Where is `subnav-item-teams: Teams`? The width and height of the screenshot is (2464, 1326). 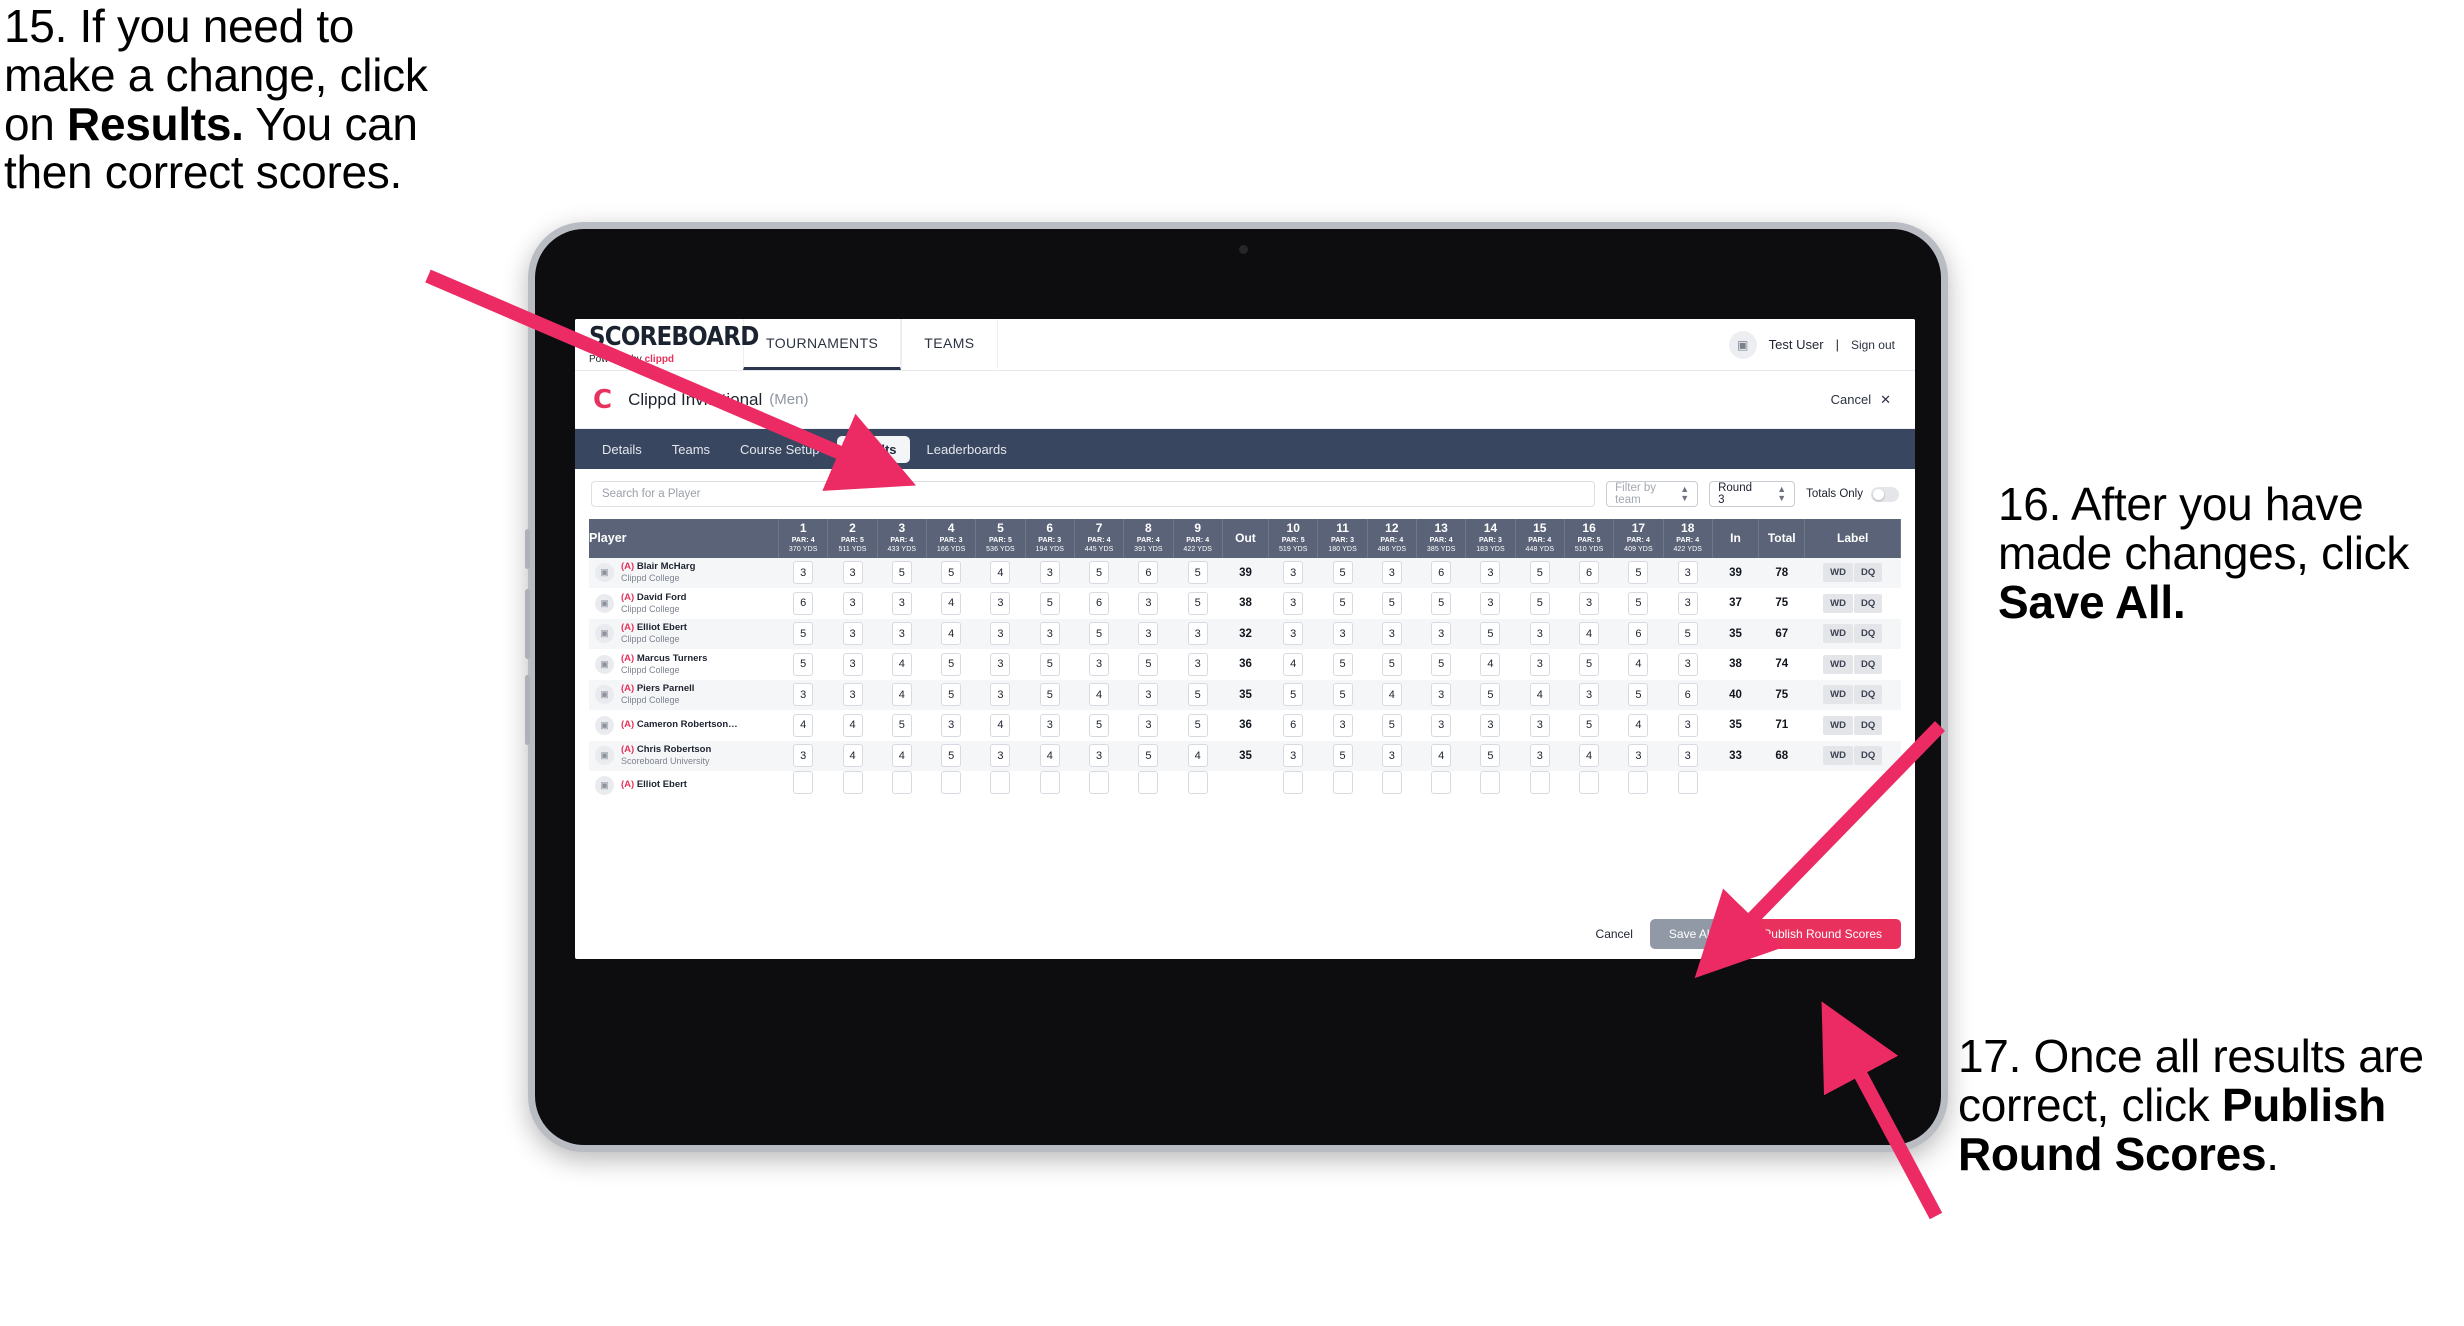 subnav-item-teams: Teams is located at coordinates (691, 449).